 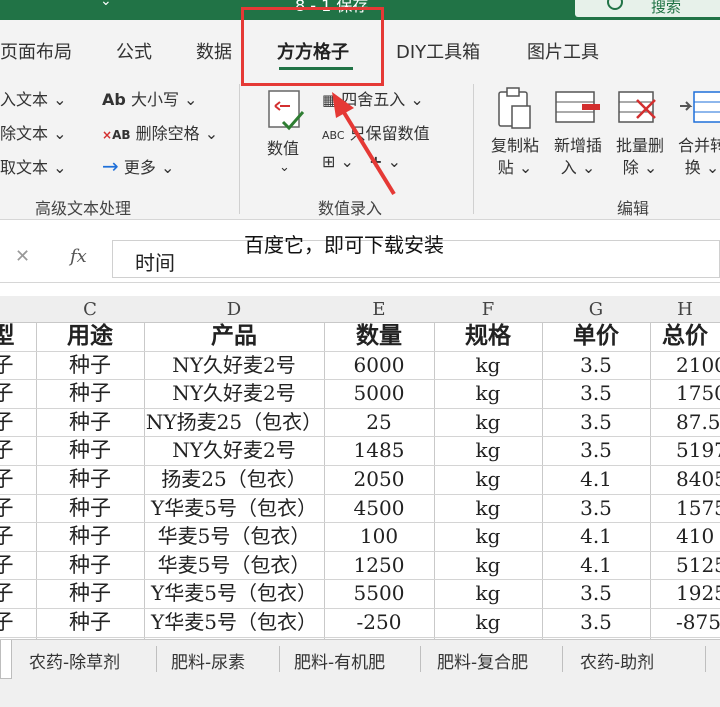 I want to click on insert-new-button: 新增插入 ⌄, so click(x=578, y=157).